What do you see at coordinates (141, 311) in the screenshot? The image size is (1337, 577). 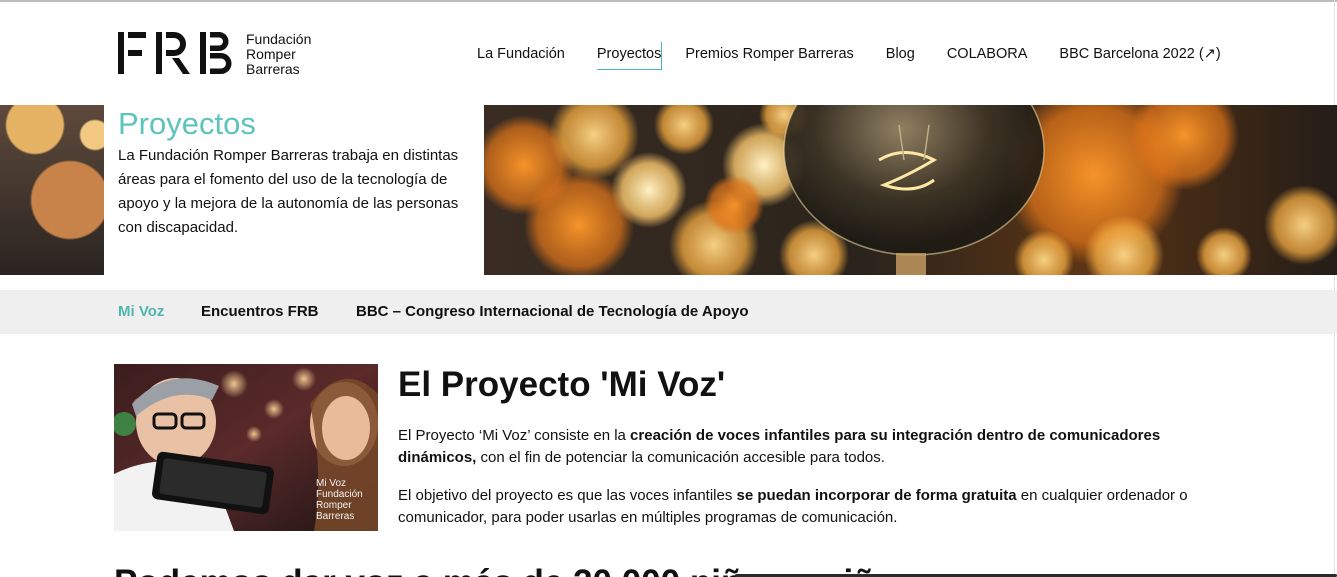 I see `tab-mi-voz: Mi Voz` at bounding box center [141, 311].